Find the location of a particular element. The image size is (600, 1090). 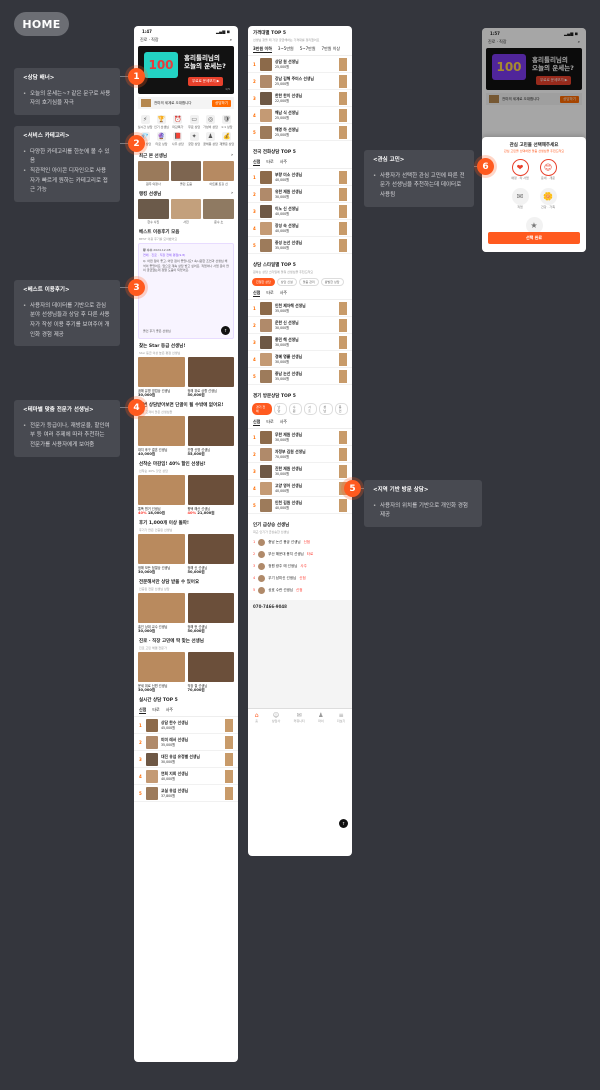

category-item: ✦ 궁합 상담 is located at coordinates (194, 139).